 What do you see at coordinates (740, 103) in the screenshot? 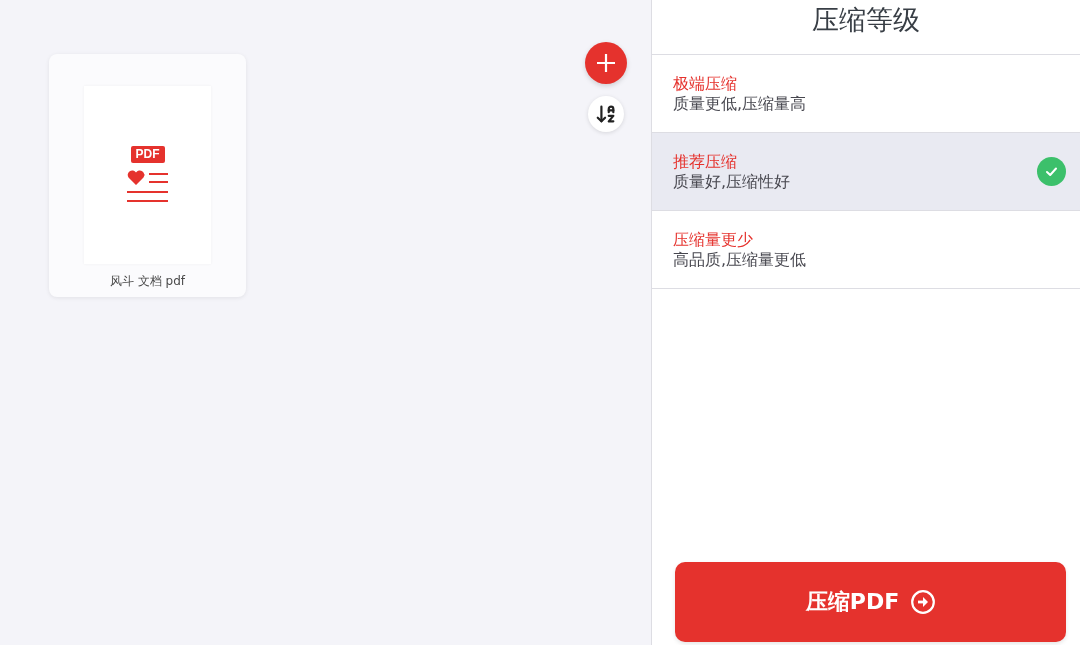
I see `option-description: 质量更低,压缩量高` at bounding box center [740, 103].